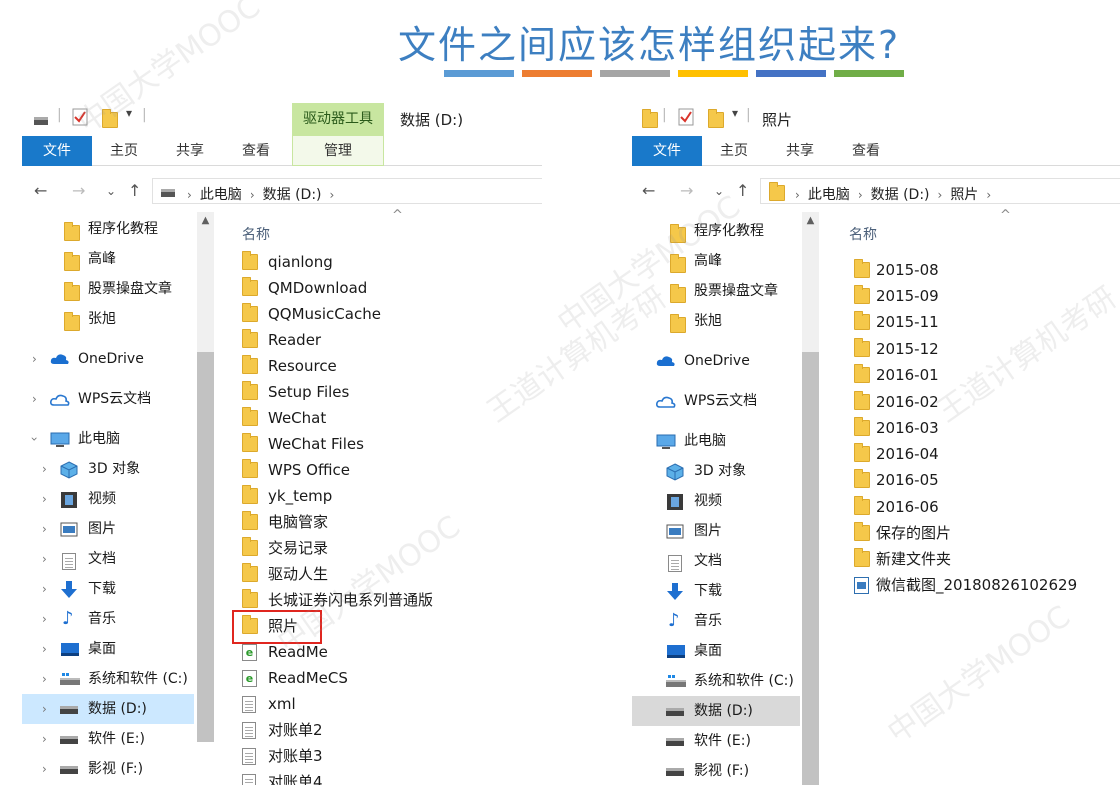  I want to click on nav-item-documents: › 文档, so click(108, 559).